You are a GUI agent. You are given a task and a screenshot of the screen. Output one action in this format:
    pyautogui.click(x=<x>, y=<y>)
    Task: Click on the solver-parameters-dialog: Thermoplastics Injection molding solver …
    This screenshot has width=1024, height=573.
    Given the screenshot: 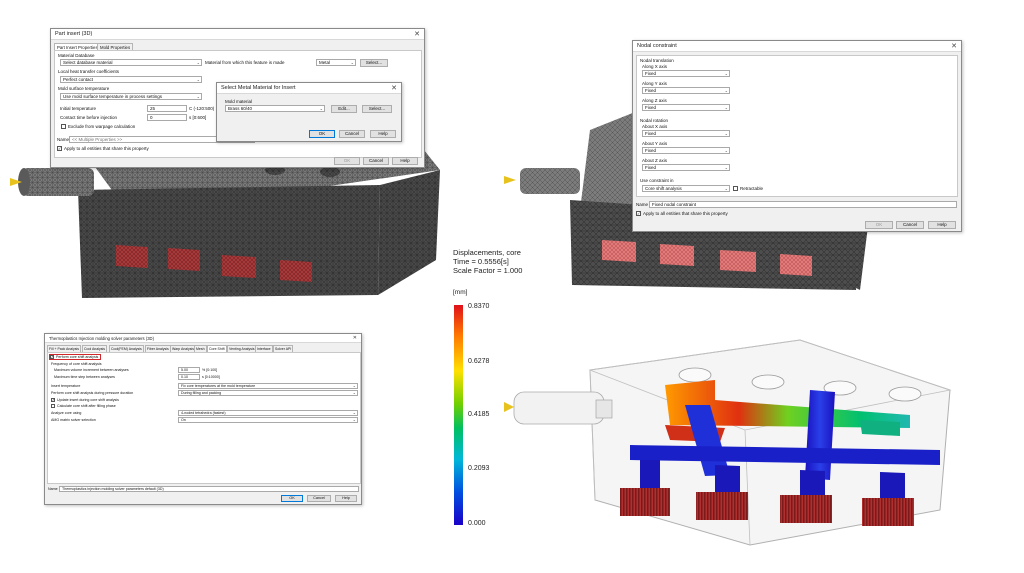 What is the action you would take?
    pyautogui.click(x=203, y=419)
    